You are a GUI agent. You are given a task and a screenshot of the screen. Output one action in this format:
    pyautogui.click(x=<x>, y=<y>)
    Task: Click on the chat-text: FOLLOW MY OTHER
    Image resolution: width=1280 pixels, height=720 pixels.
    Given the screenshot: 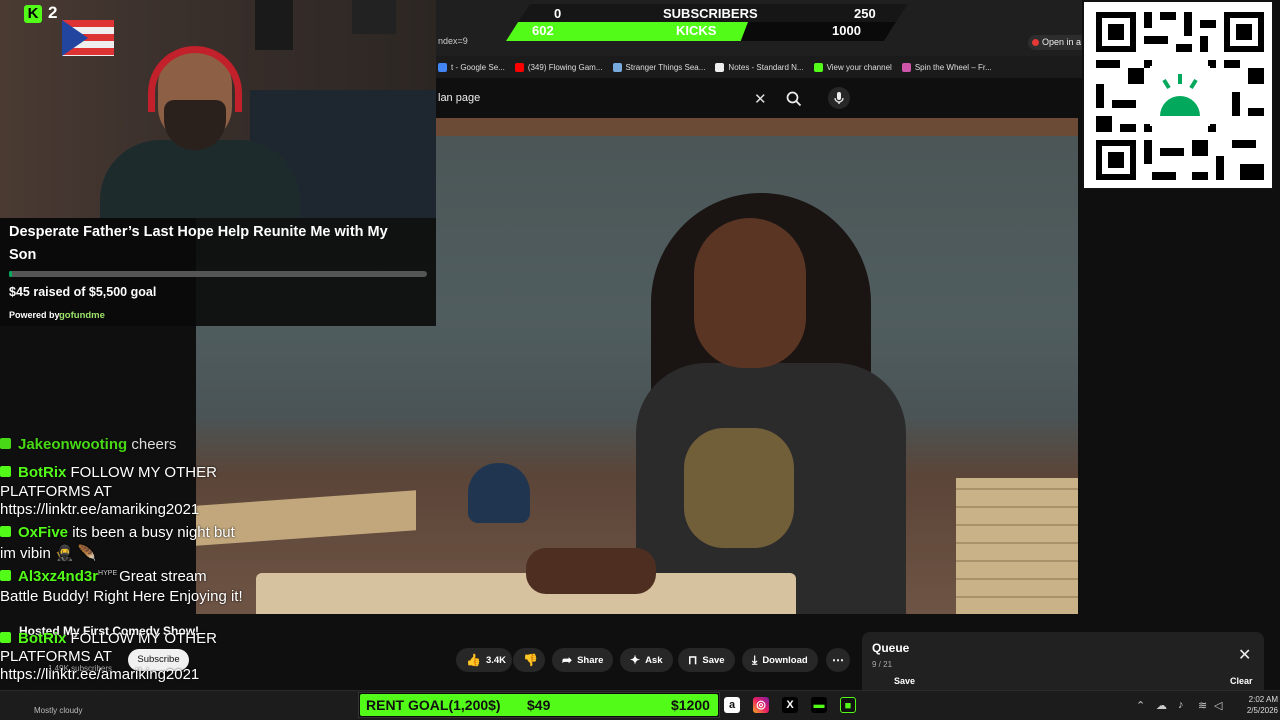 What is the action you would take?
    pyautogui.click(x=143, y=638)
    